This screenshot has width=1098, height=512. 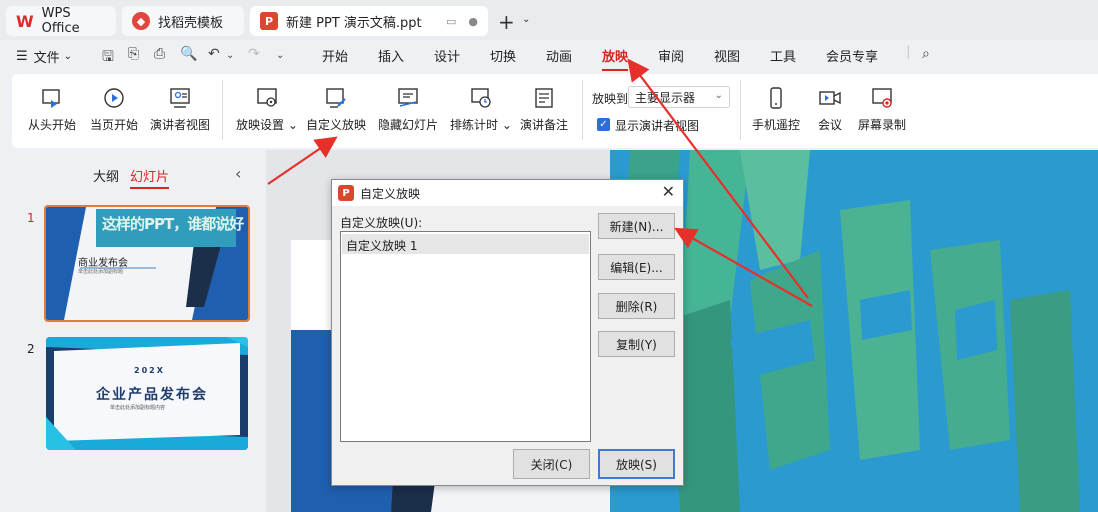 I want to click on screen-record-button: 屏幕录制, so click(x=882, y=109).